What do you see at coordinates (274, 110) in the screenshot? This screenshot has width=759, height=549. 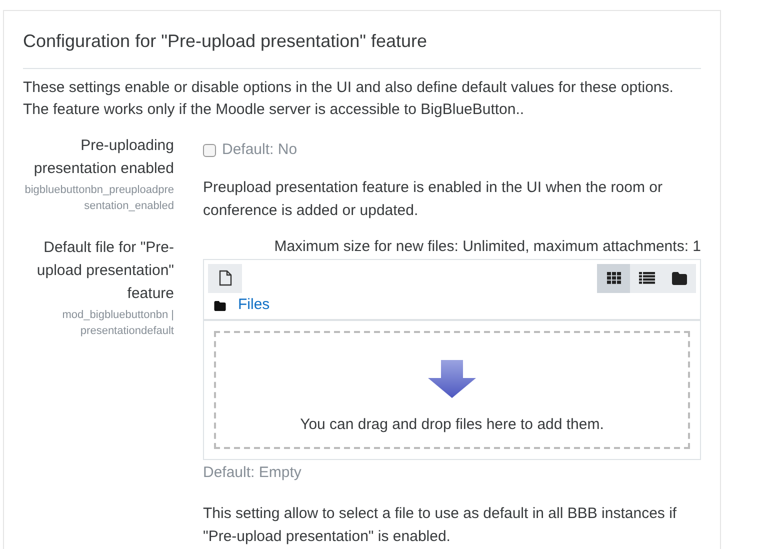 I see `section-description: The feature works only if the Moodle server is accessible to BigBlueButton..` at bounding box center [274, 110].